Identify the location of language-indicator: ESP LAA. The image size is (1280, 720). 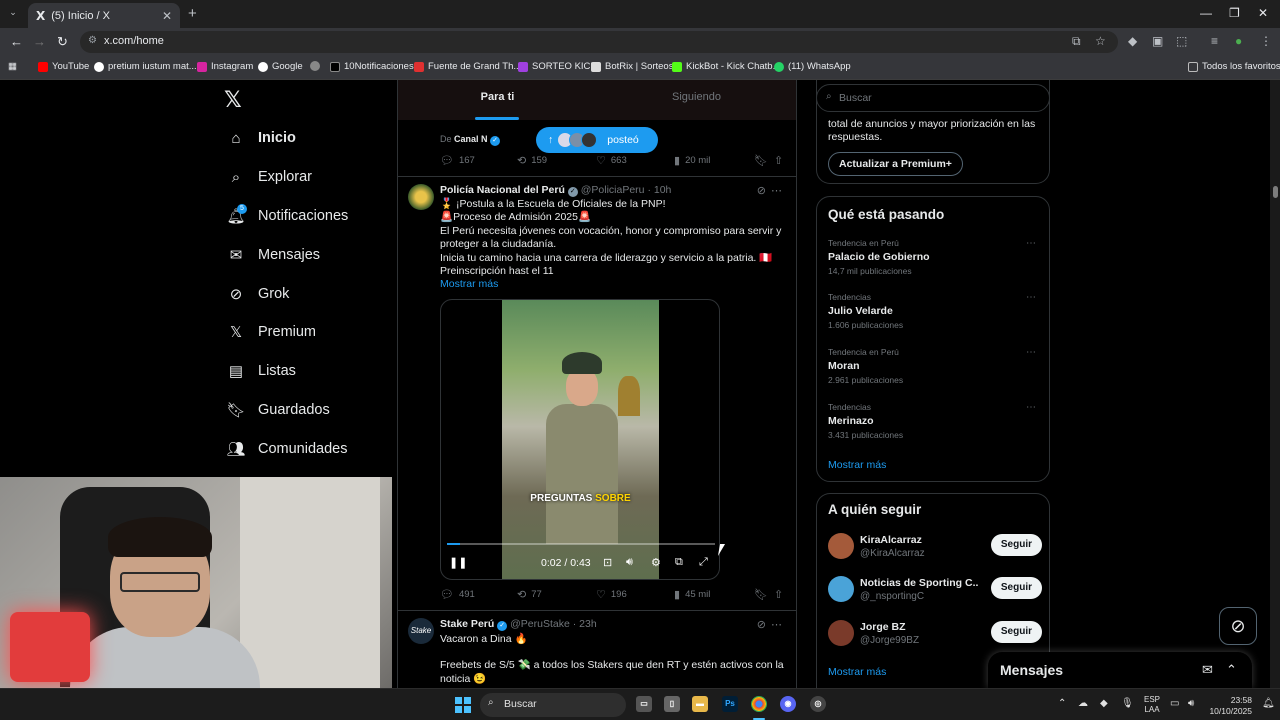
(1152, 705).